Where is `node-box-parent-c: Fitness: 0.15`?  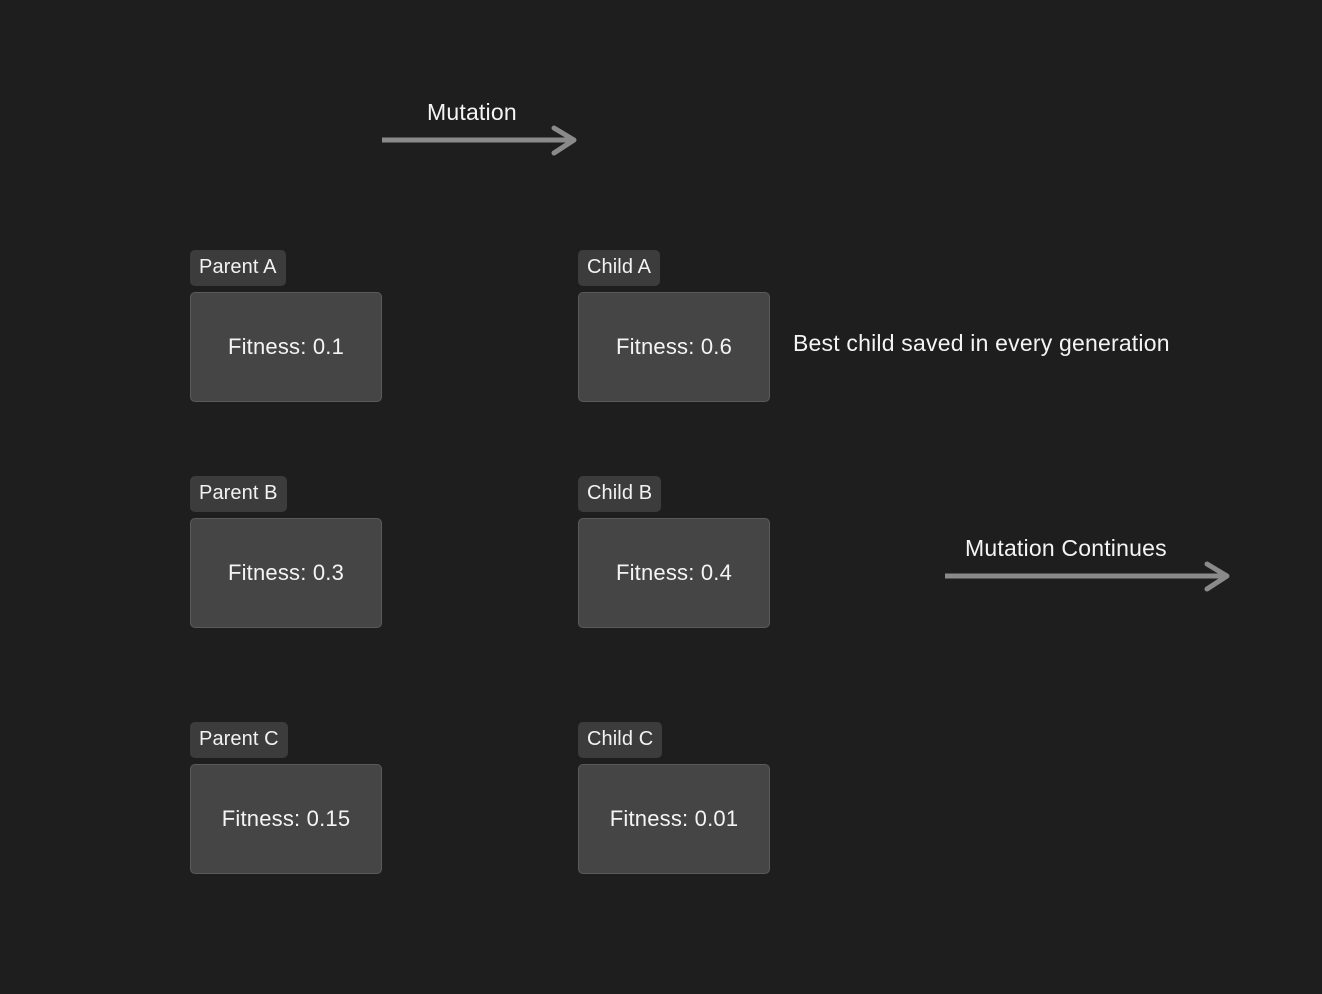
node-box-parent-c: Fitness: 0.15 is located at coordinates (286, 819).